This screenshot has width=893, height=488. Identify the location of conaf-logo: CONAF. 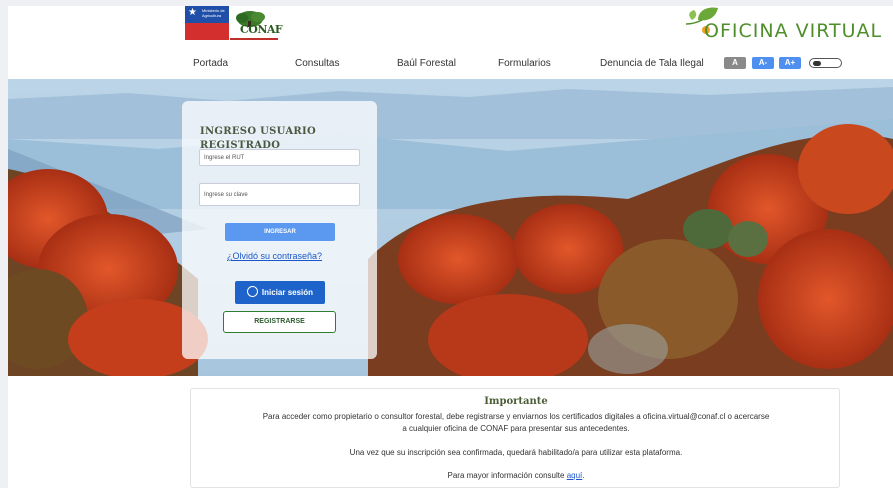
(256, 25).